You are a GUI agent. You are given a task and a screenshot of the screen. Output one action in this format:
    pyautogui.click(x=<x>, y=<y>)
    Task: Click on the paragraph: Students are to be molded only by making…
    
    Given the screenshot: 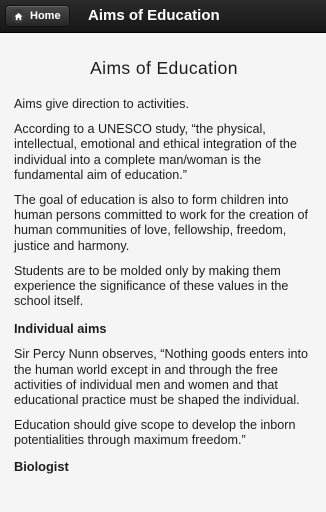 What is the action you would take?
    pyautogui.click(x=151, y=286)
    